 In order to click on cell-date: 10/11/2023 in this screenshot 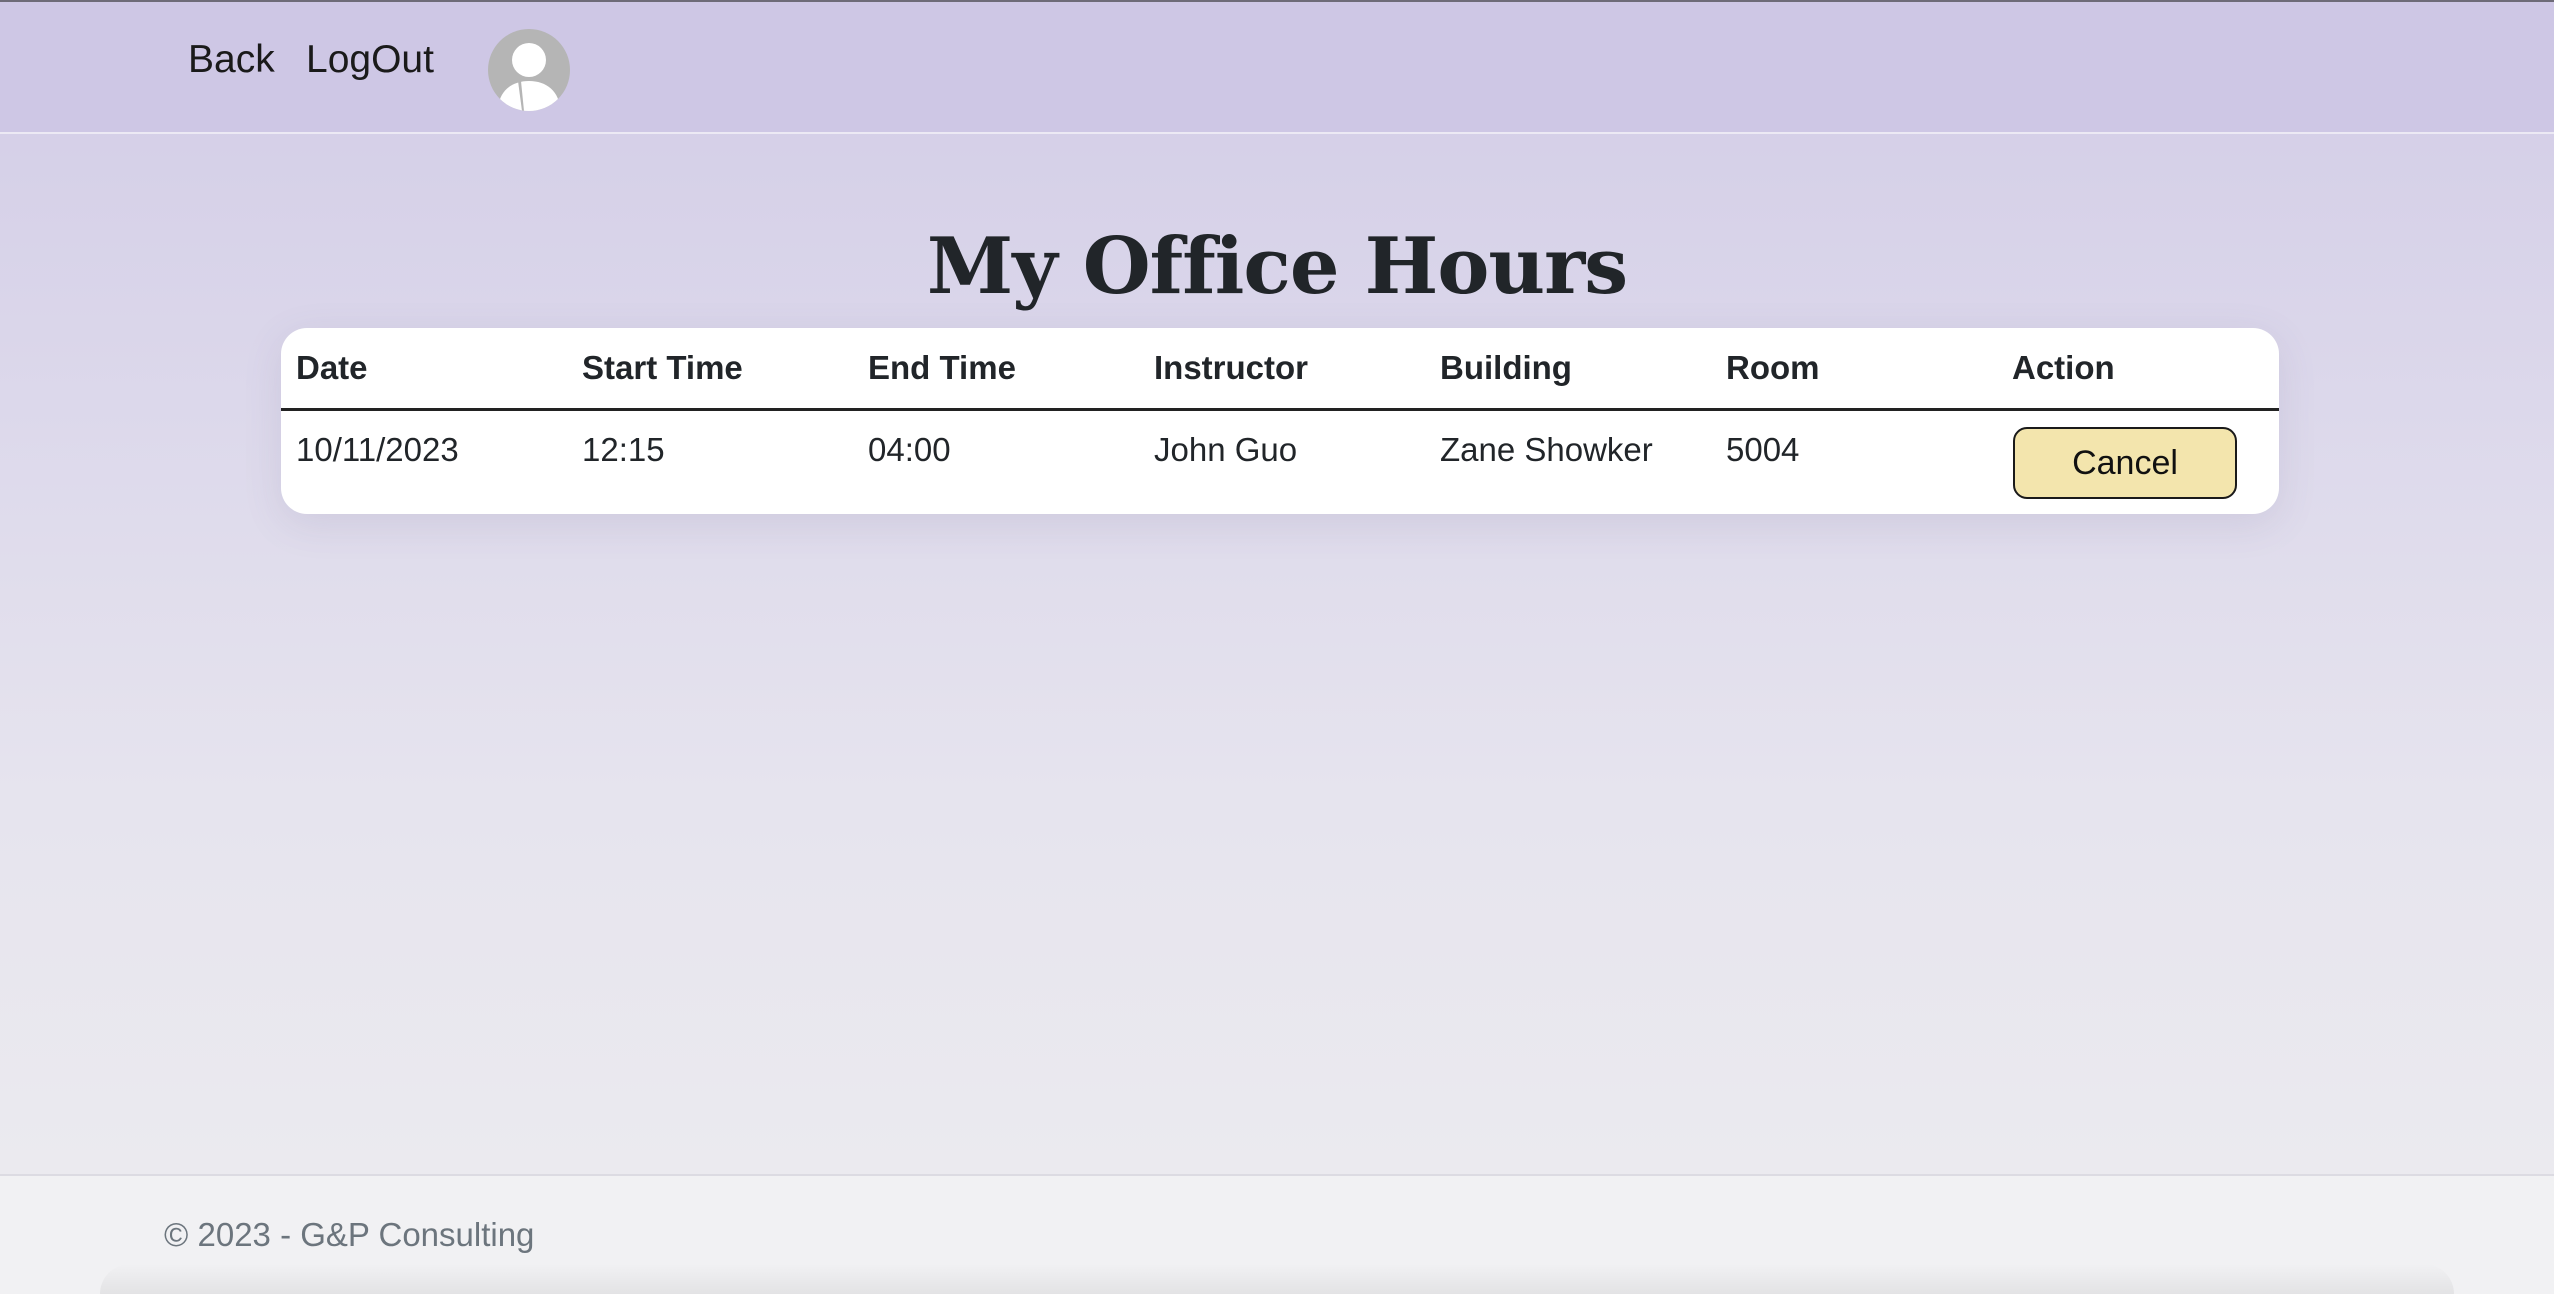, I will do `click(377, 449)`.